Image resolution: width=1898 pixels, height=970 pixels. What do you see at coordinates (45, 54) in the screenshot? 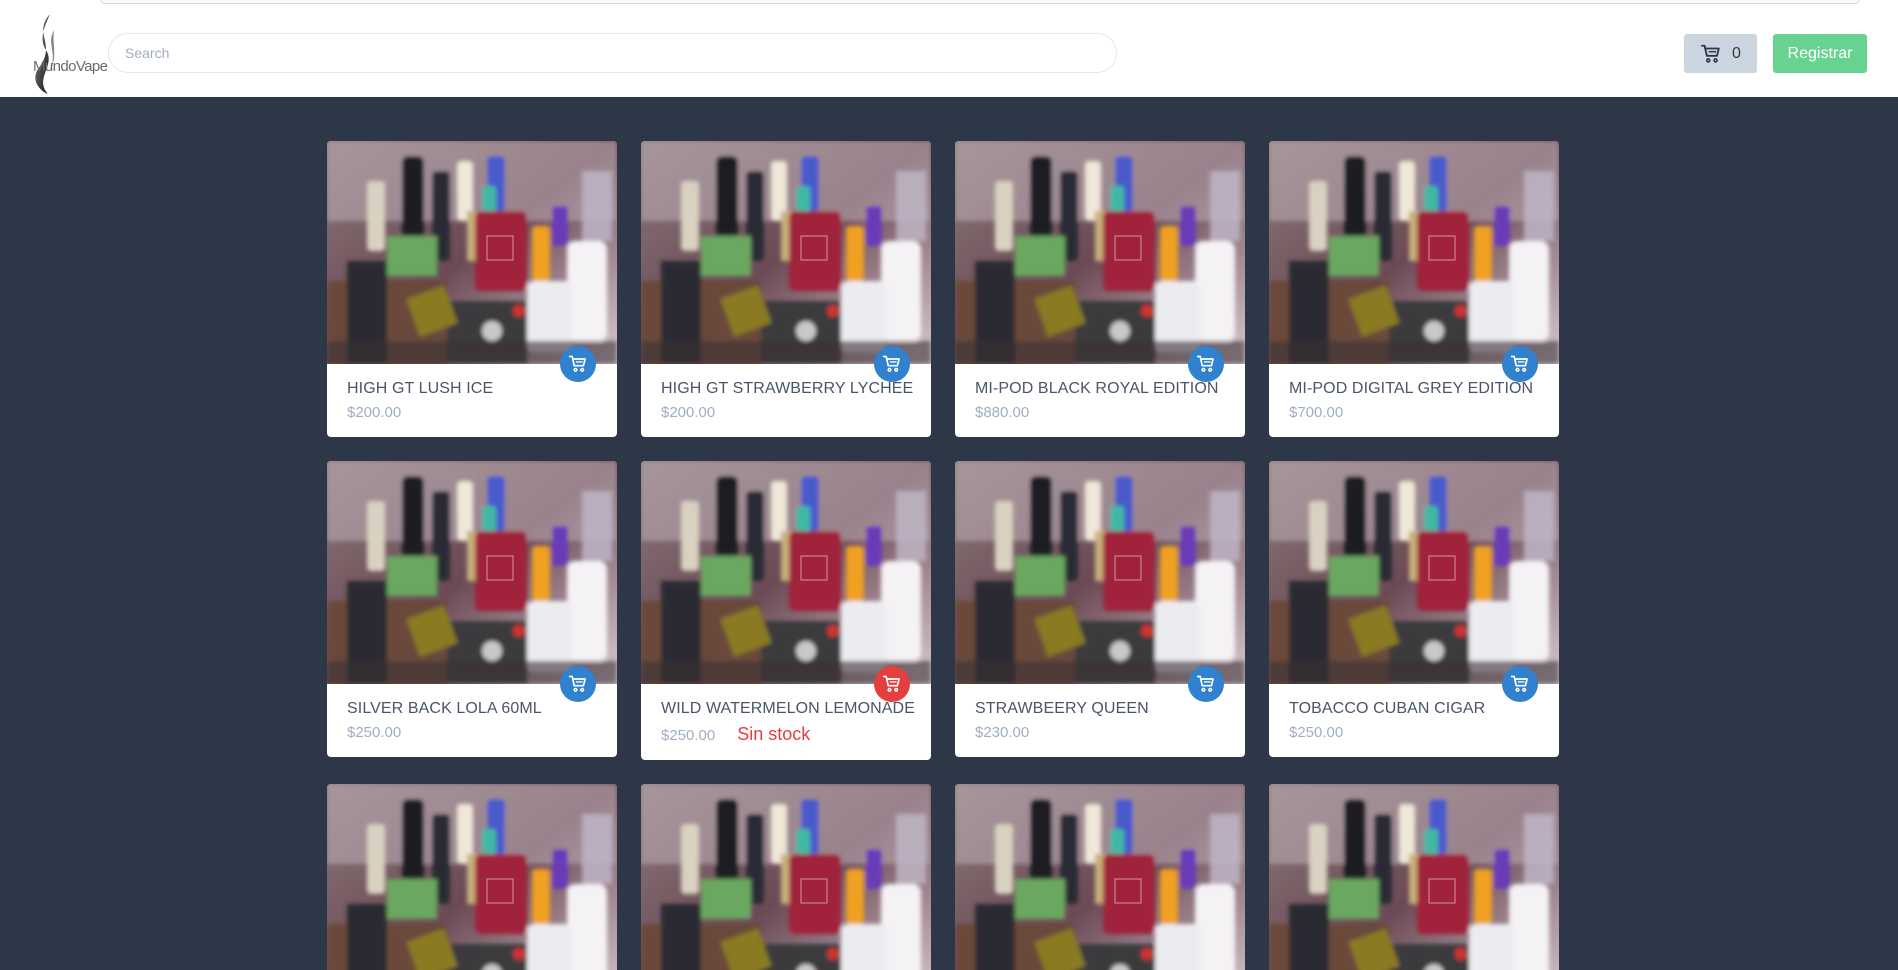
I see `smoke-logo-icon` at bounding box center [45, 54].